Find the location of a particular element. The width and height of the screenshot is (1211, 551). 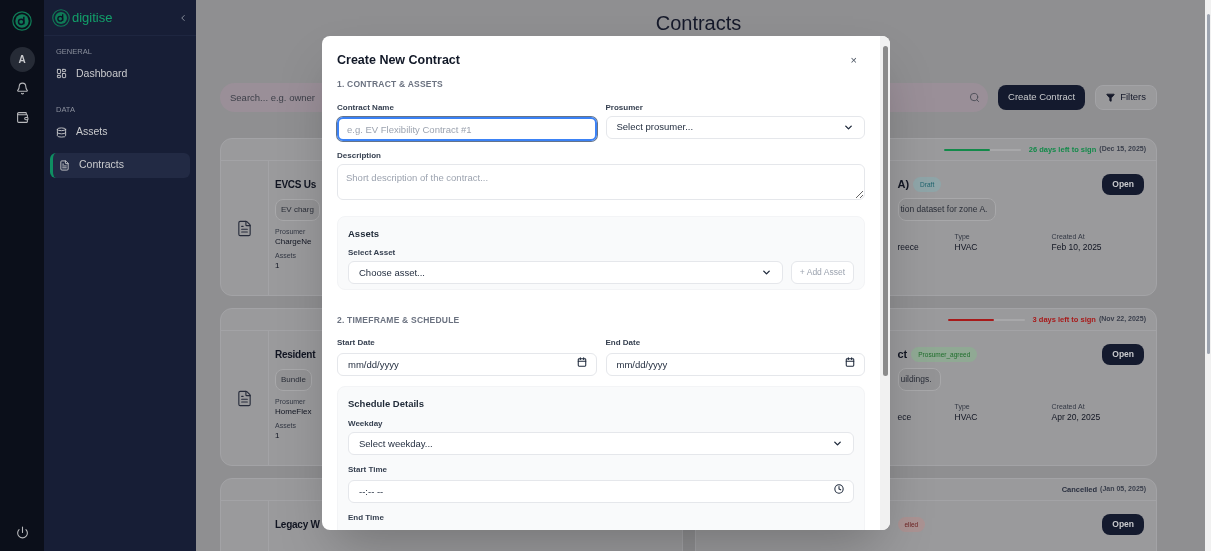

collapse-icon is located at coordinates (183, 17).